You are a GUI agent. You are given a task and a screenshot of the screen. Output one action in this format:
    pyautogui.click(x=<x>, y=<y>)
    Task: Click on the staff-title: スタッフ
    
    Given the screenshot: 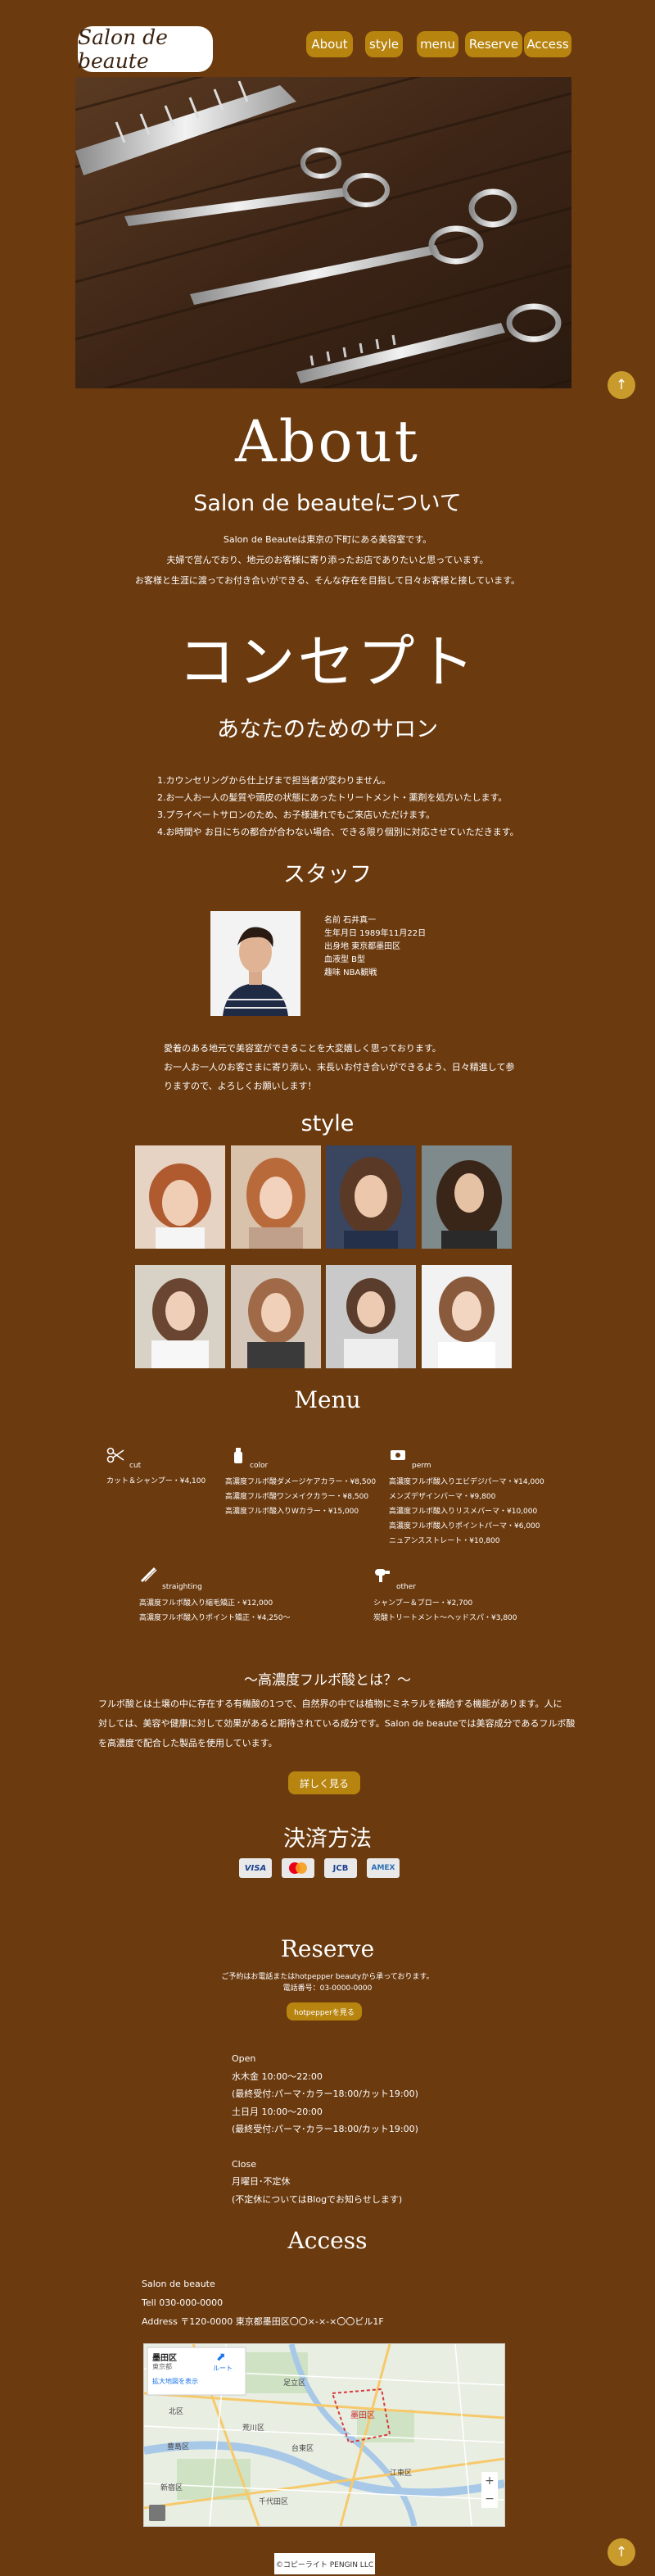 What is the action you would take?
    pyautogui.click(x=327, y=874)
    